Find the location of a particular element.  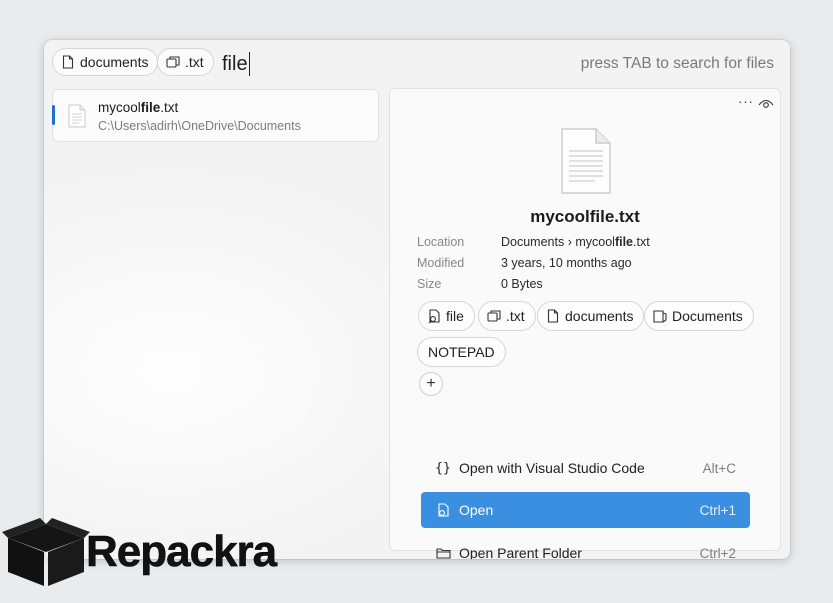

match-highlight: file is located at coordinates (150, 107).